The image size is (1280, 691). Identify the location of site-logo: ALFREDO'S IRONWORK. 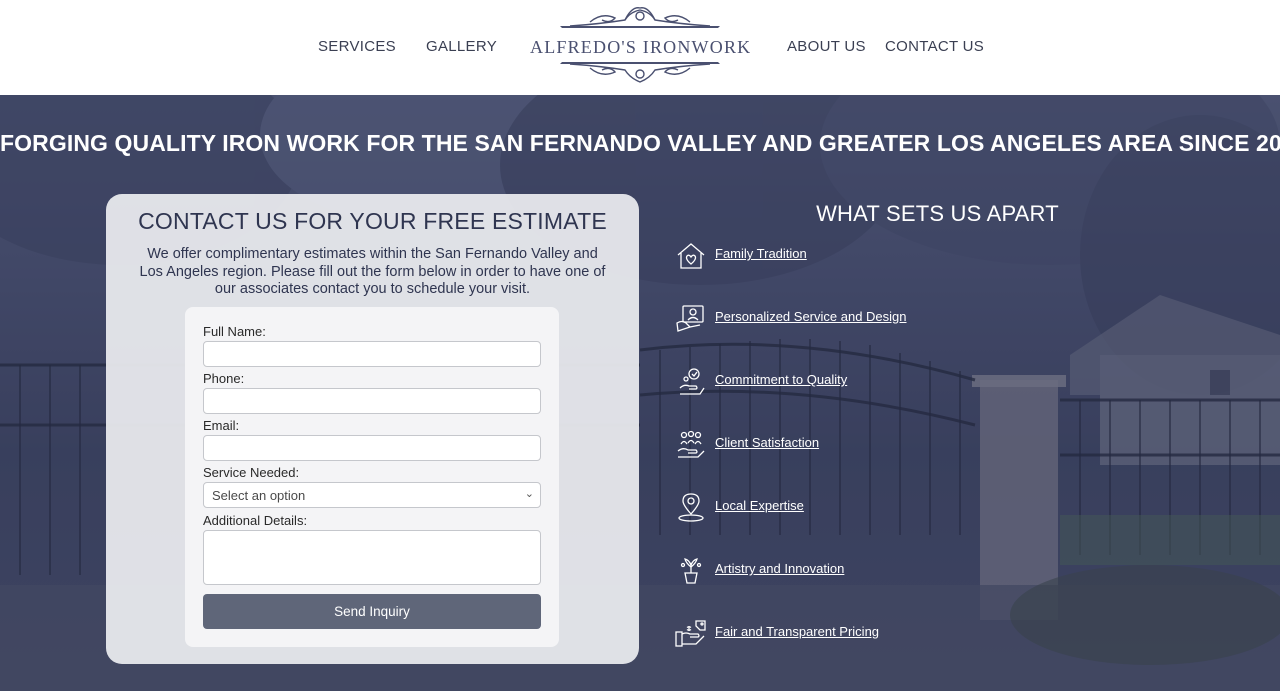
(640, 47).